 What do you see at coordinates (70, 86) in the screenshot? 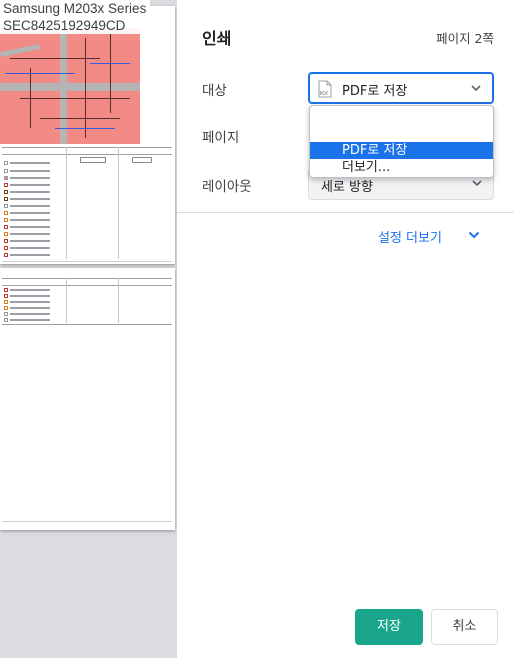
I see `preview-map-image` at bounding box center [70, 86].